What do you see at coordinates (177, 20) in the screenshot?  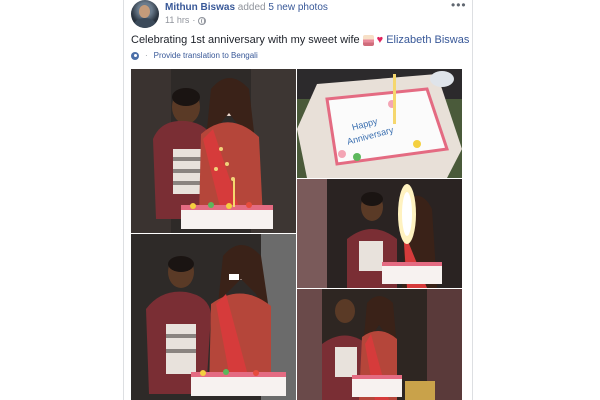 I see `post-time: 11 hrs` at bounding box center [177, 20].